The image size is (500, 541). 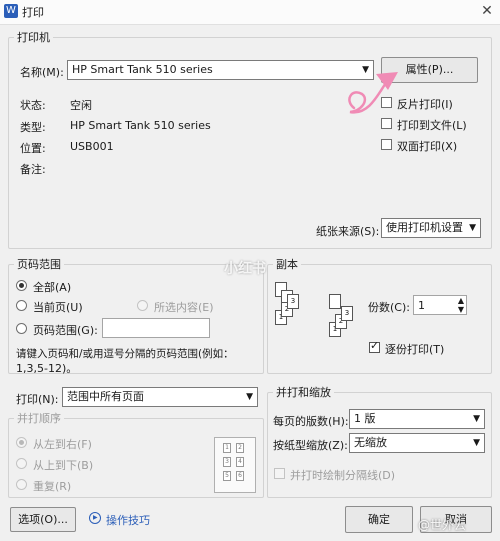 I want to click on wps-app-icon: W, so click(x=11, y=11).